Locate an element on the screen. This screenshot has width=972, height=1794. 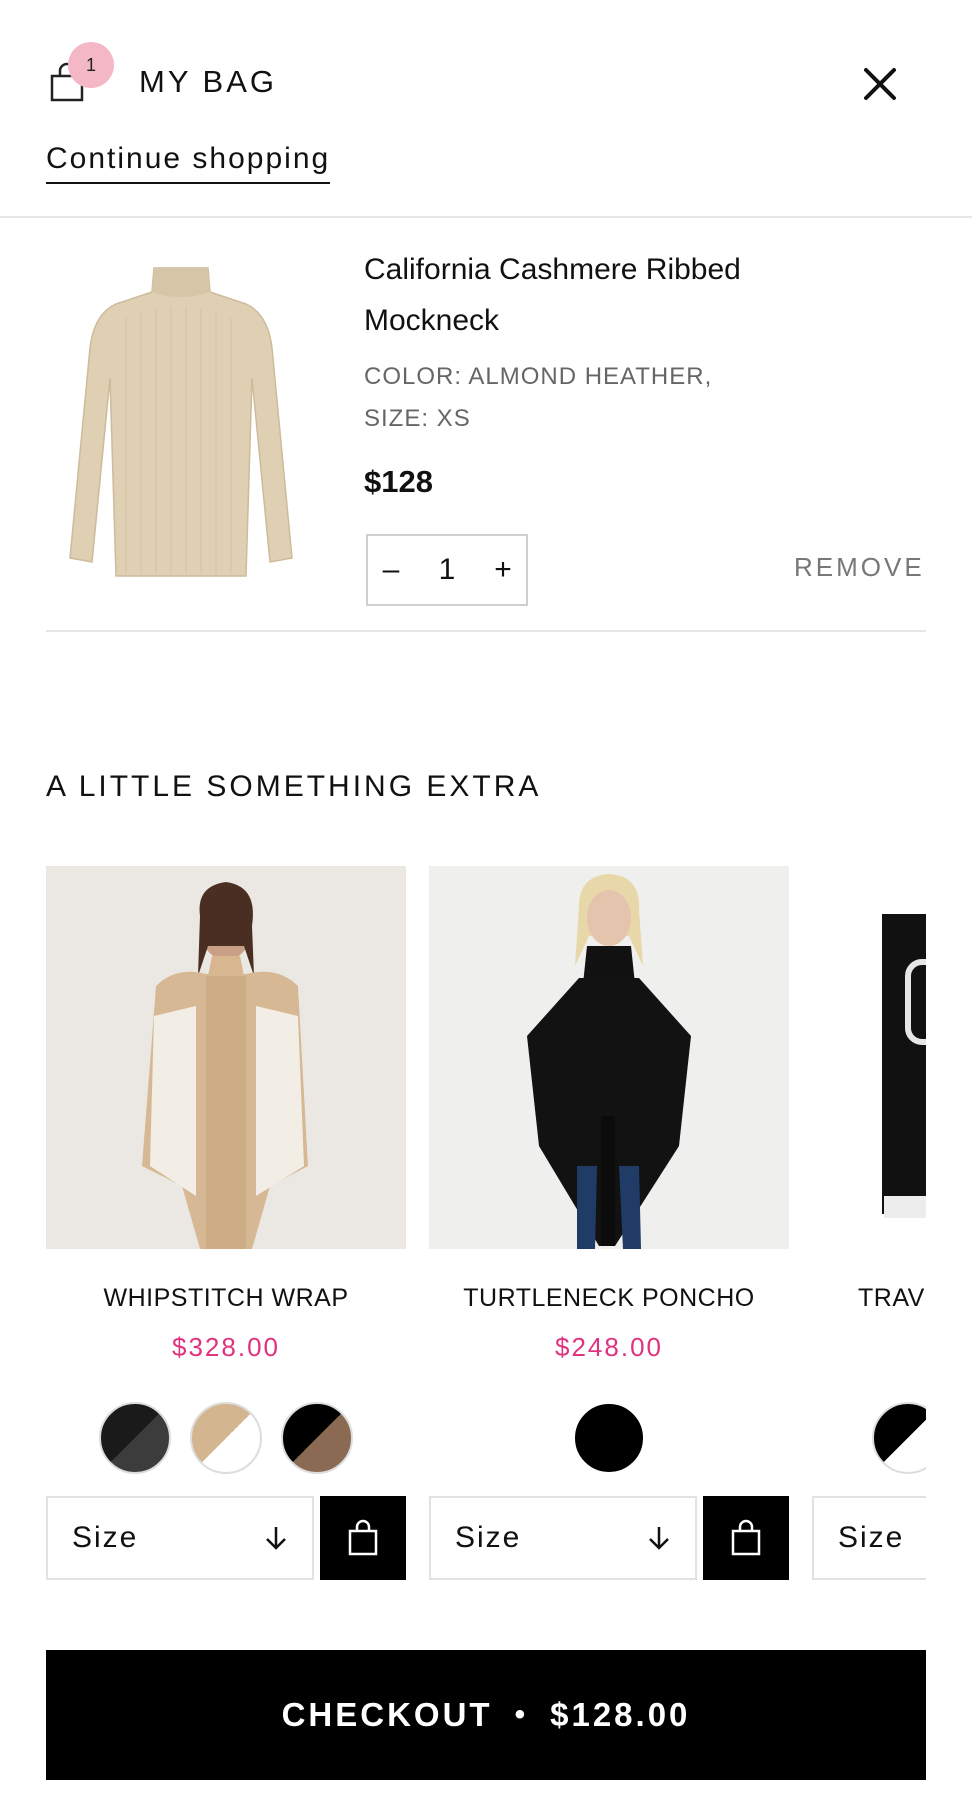
mockneck-sweater-image is located at coordinates (181, 418).